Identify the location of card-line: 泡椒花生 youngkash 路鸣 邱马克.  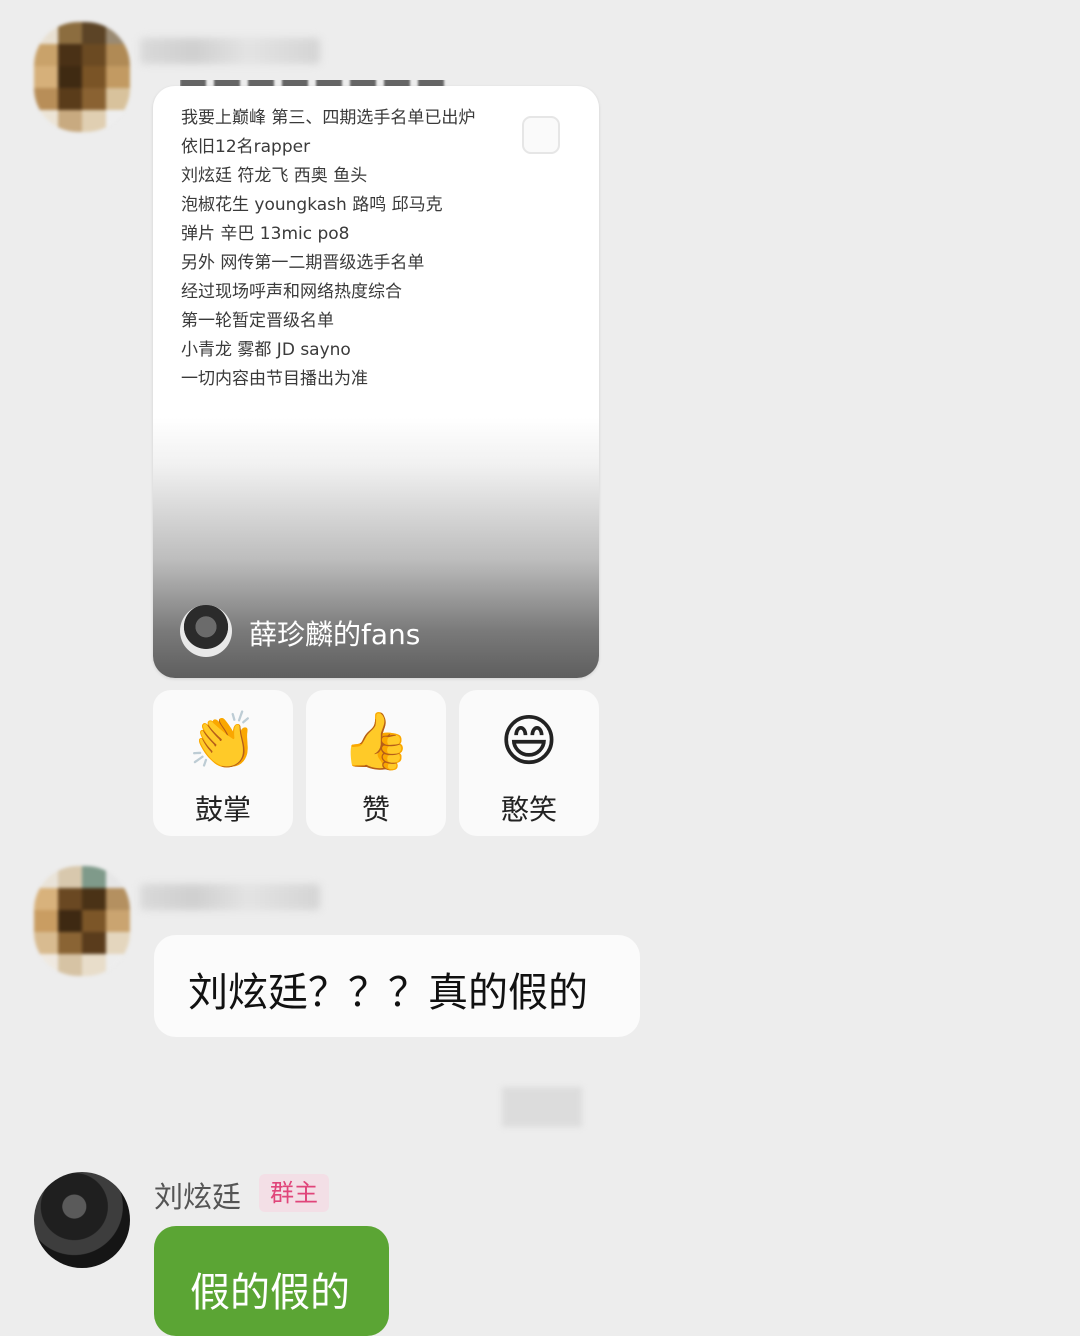
(312, 205).